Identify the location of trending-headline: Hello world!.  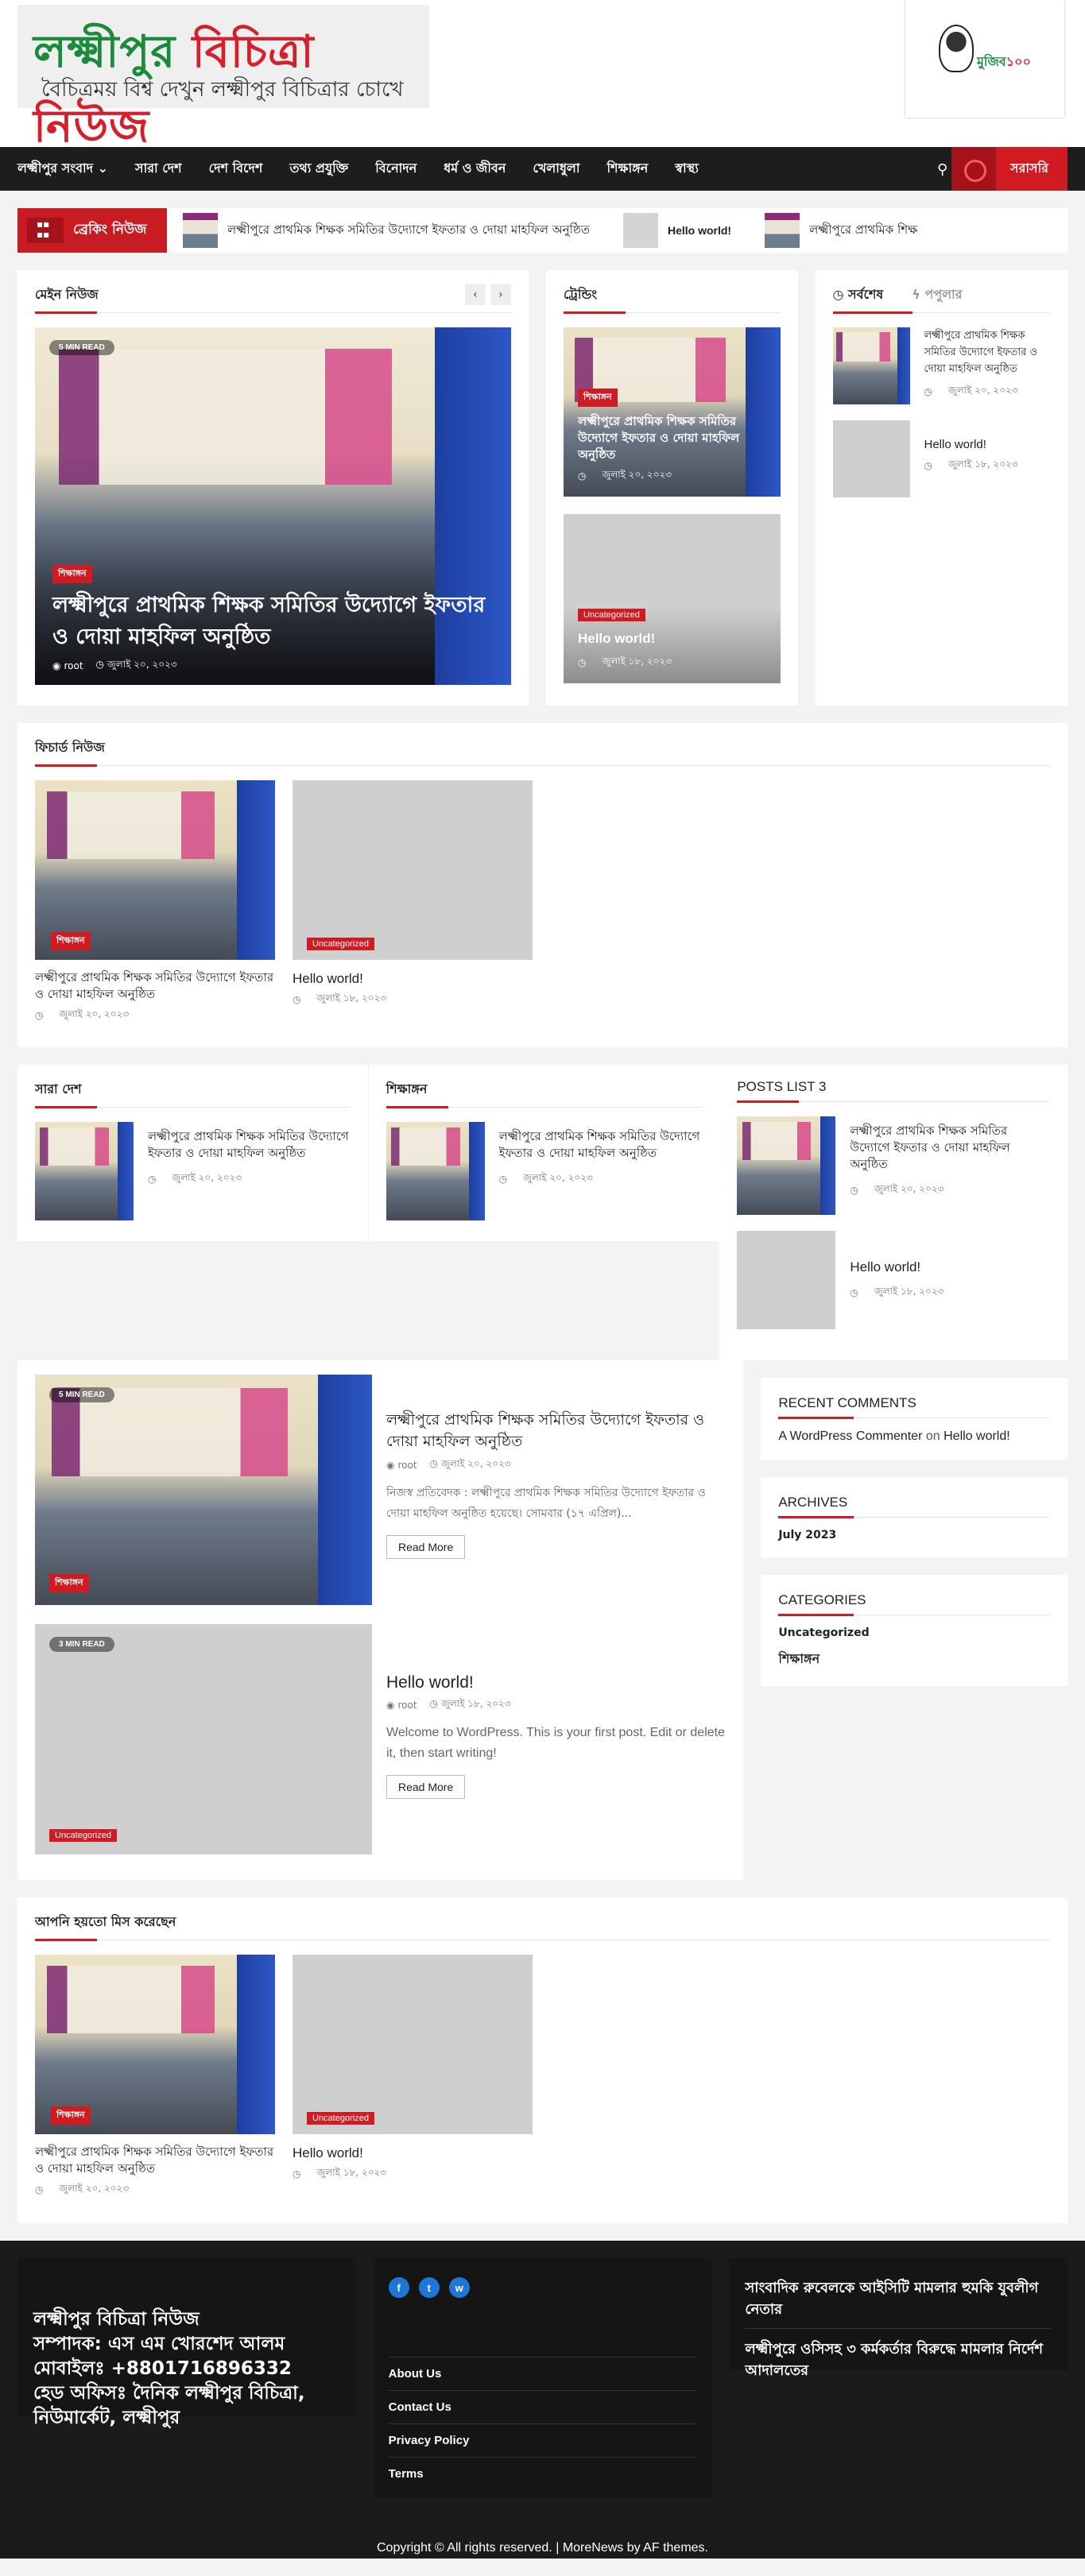
(674, 639).